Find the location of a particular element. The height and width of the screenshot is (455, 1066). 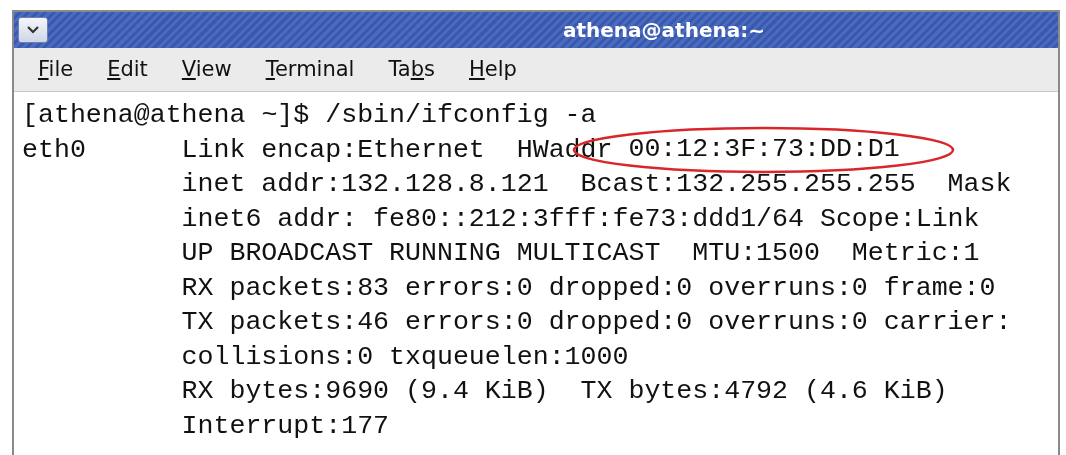

menu-item: Edit is located at coordinates (127, 69).